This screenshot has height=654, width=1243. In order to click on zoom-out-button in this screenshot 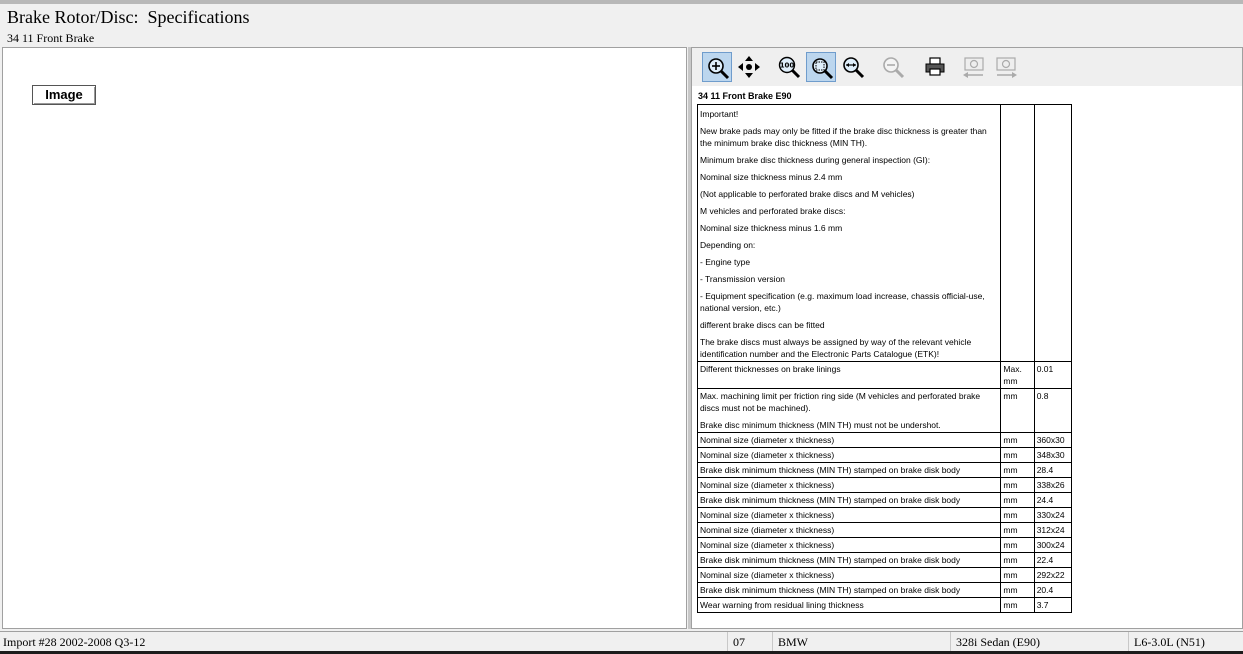, I will do `click(893, 67)`.